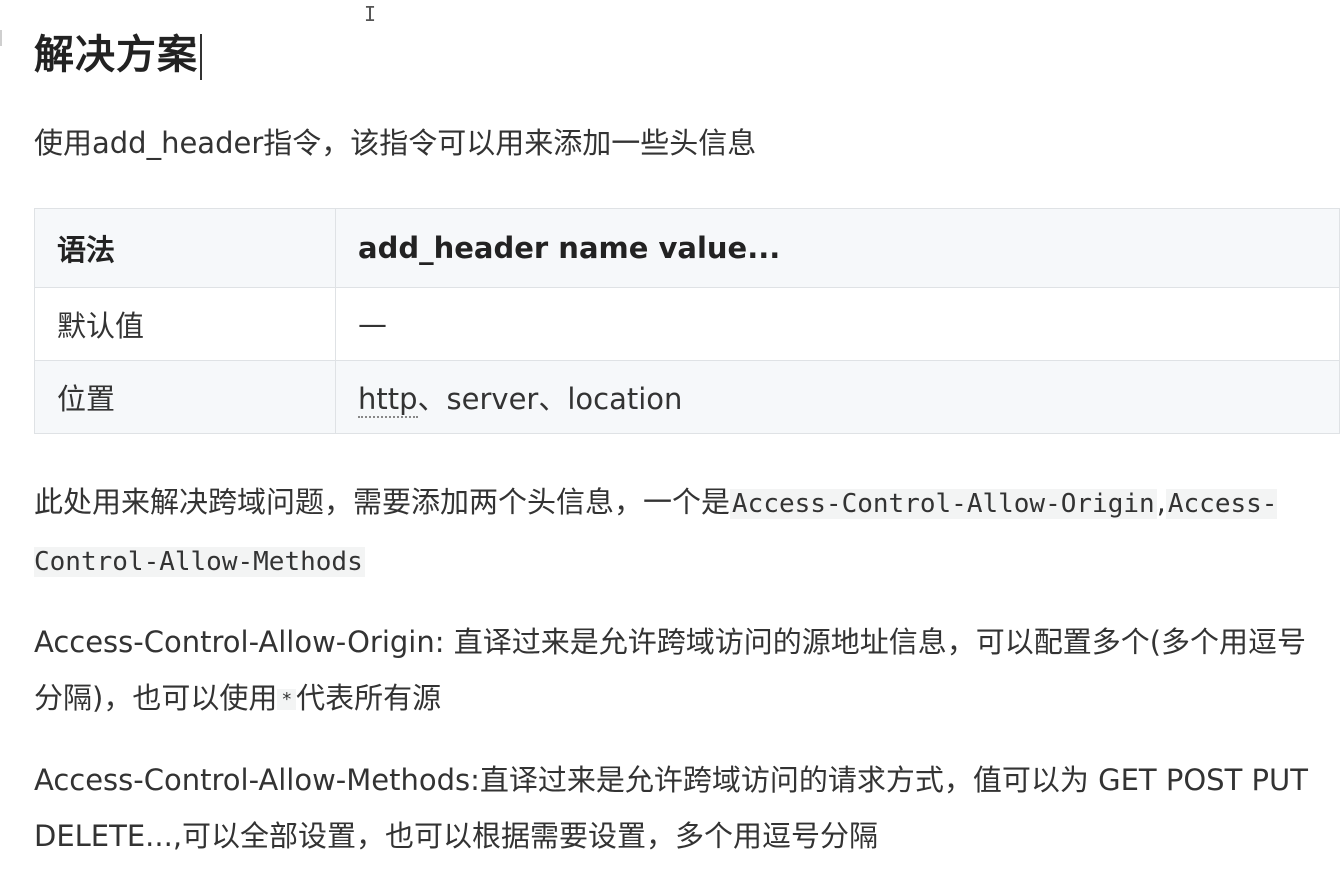 The width and height of the screenshot is (1340, 878). What do you see at coordinates (550, 399) in the screenshot?
I see `table-cell-value-rest: 、server、location` at bounding box center [550, 399].